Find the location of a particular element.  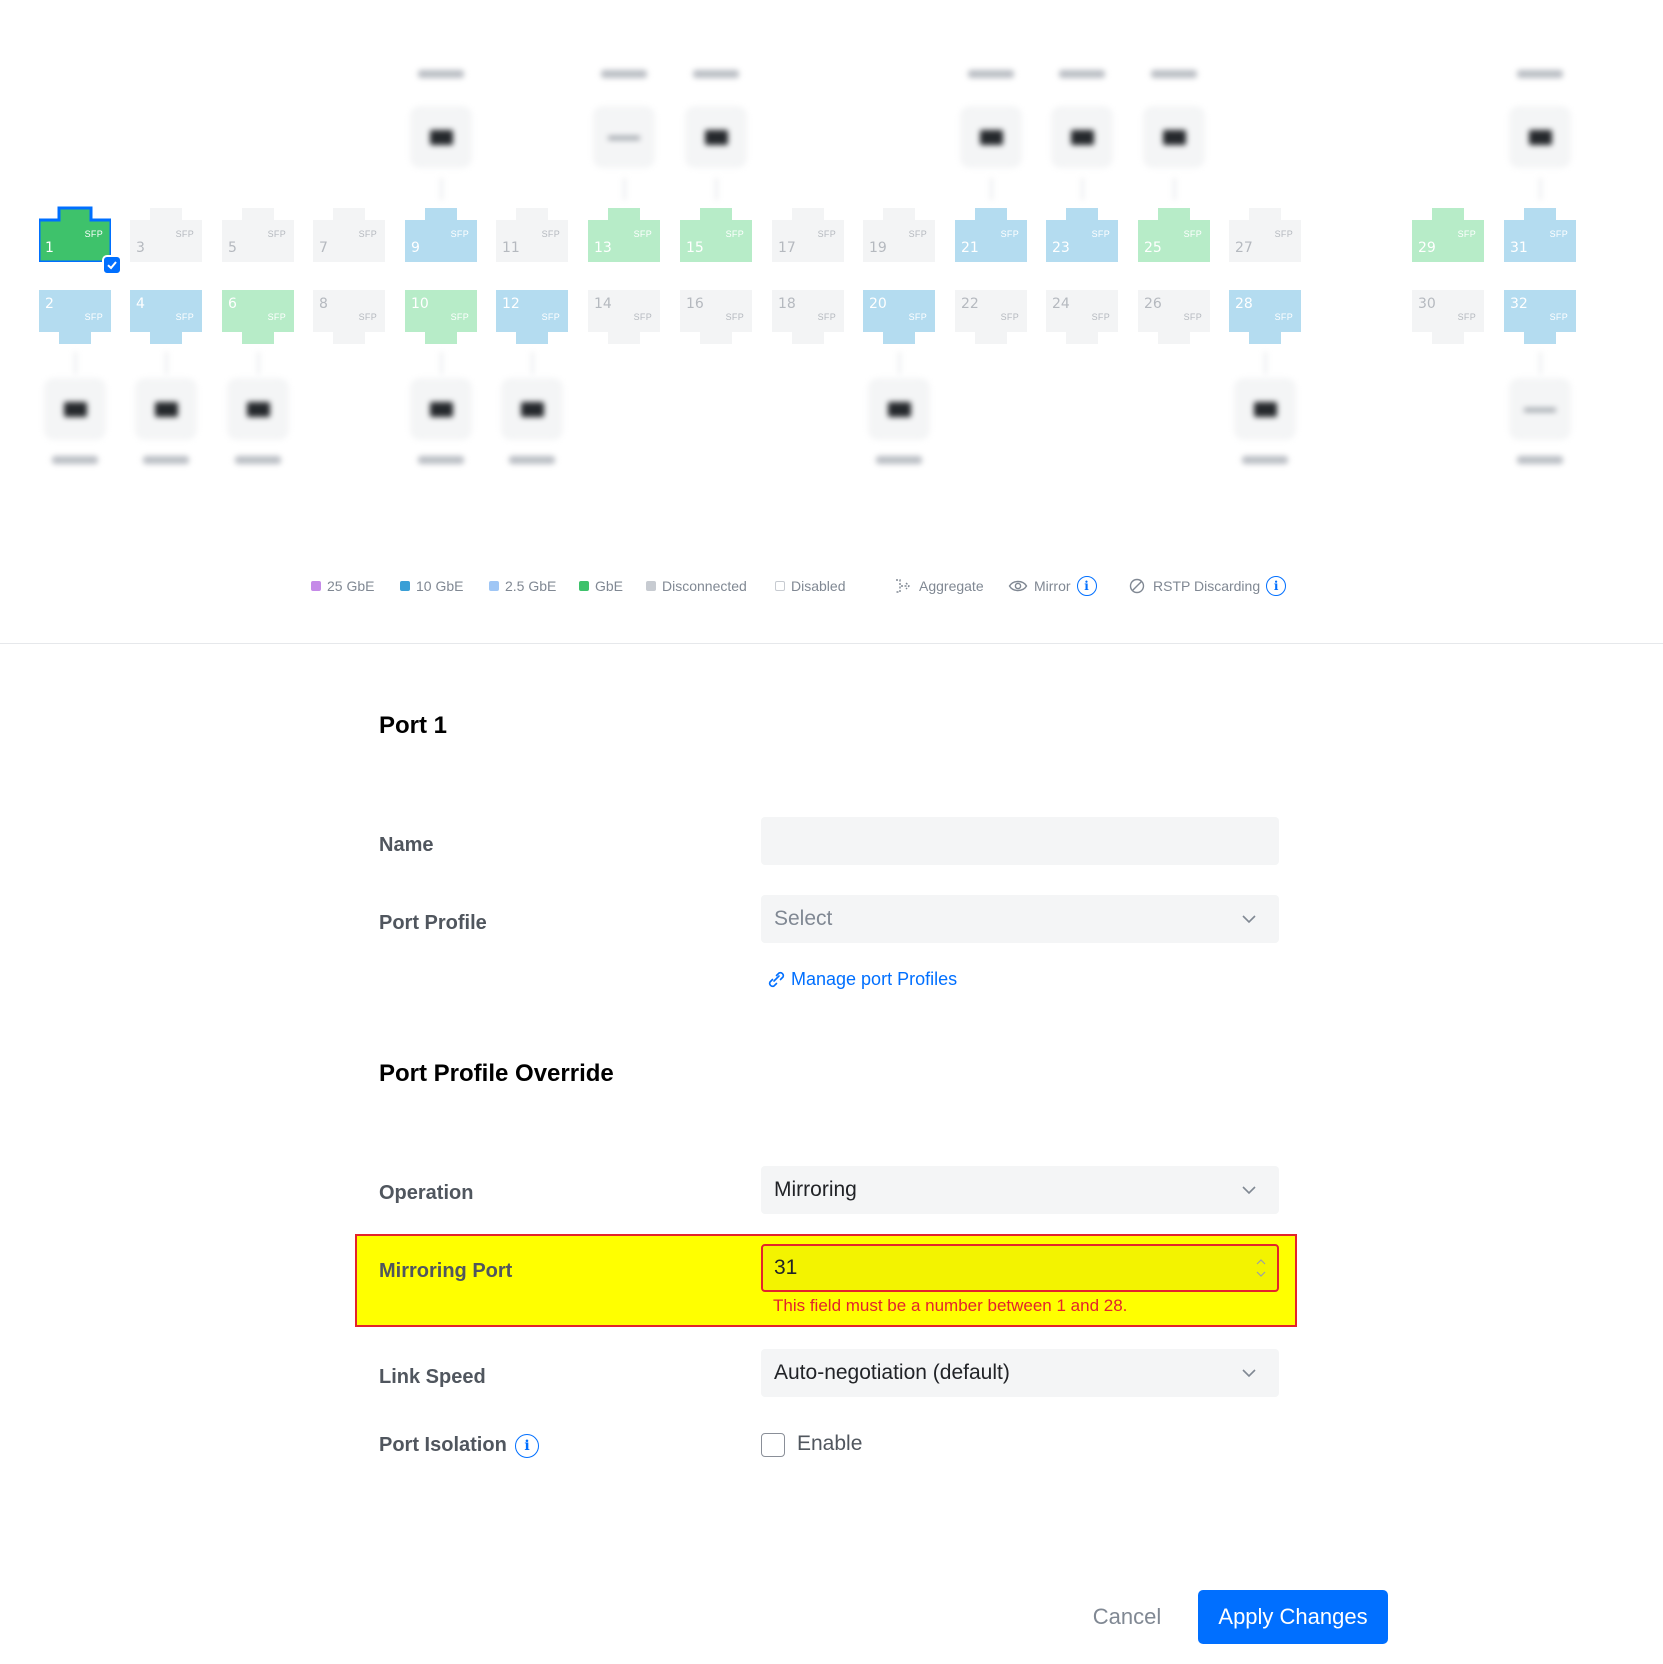

port-30: 30 SFP is located at coordinates (1448, 318).